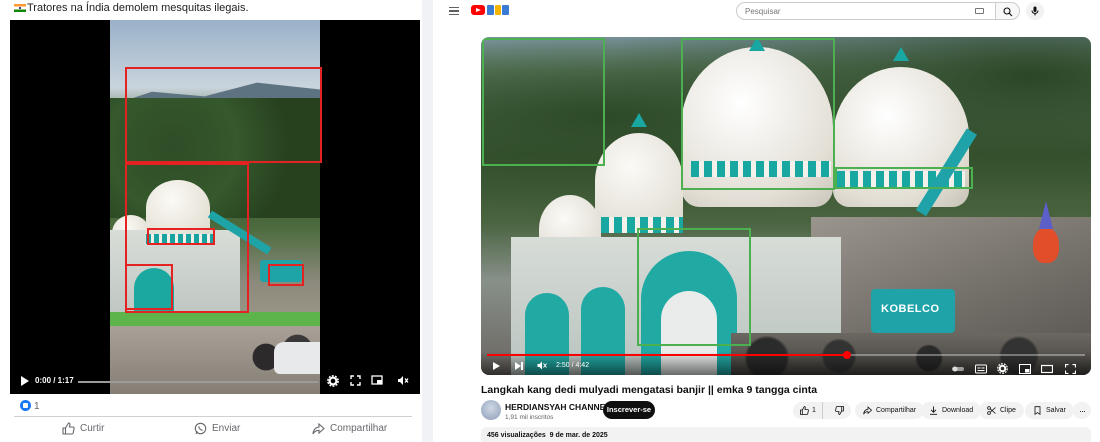  What do you see at coordinates (669, 355) in the screenshot?
I see `progress-fill` at bounding box center [669, 355].